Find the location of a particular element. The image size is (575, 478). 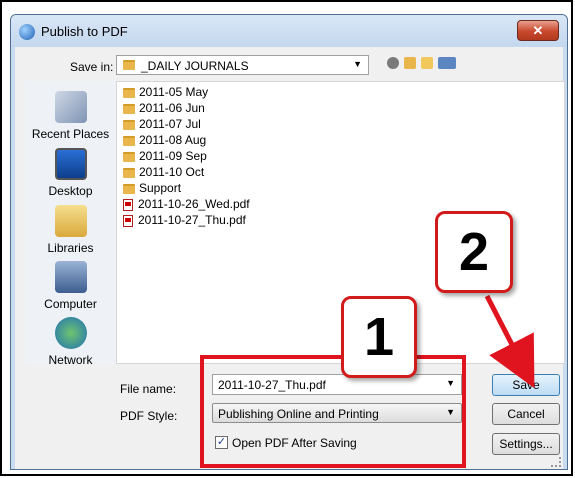

arrow-line is located at coordinates (509, 341).